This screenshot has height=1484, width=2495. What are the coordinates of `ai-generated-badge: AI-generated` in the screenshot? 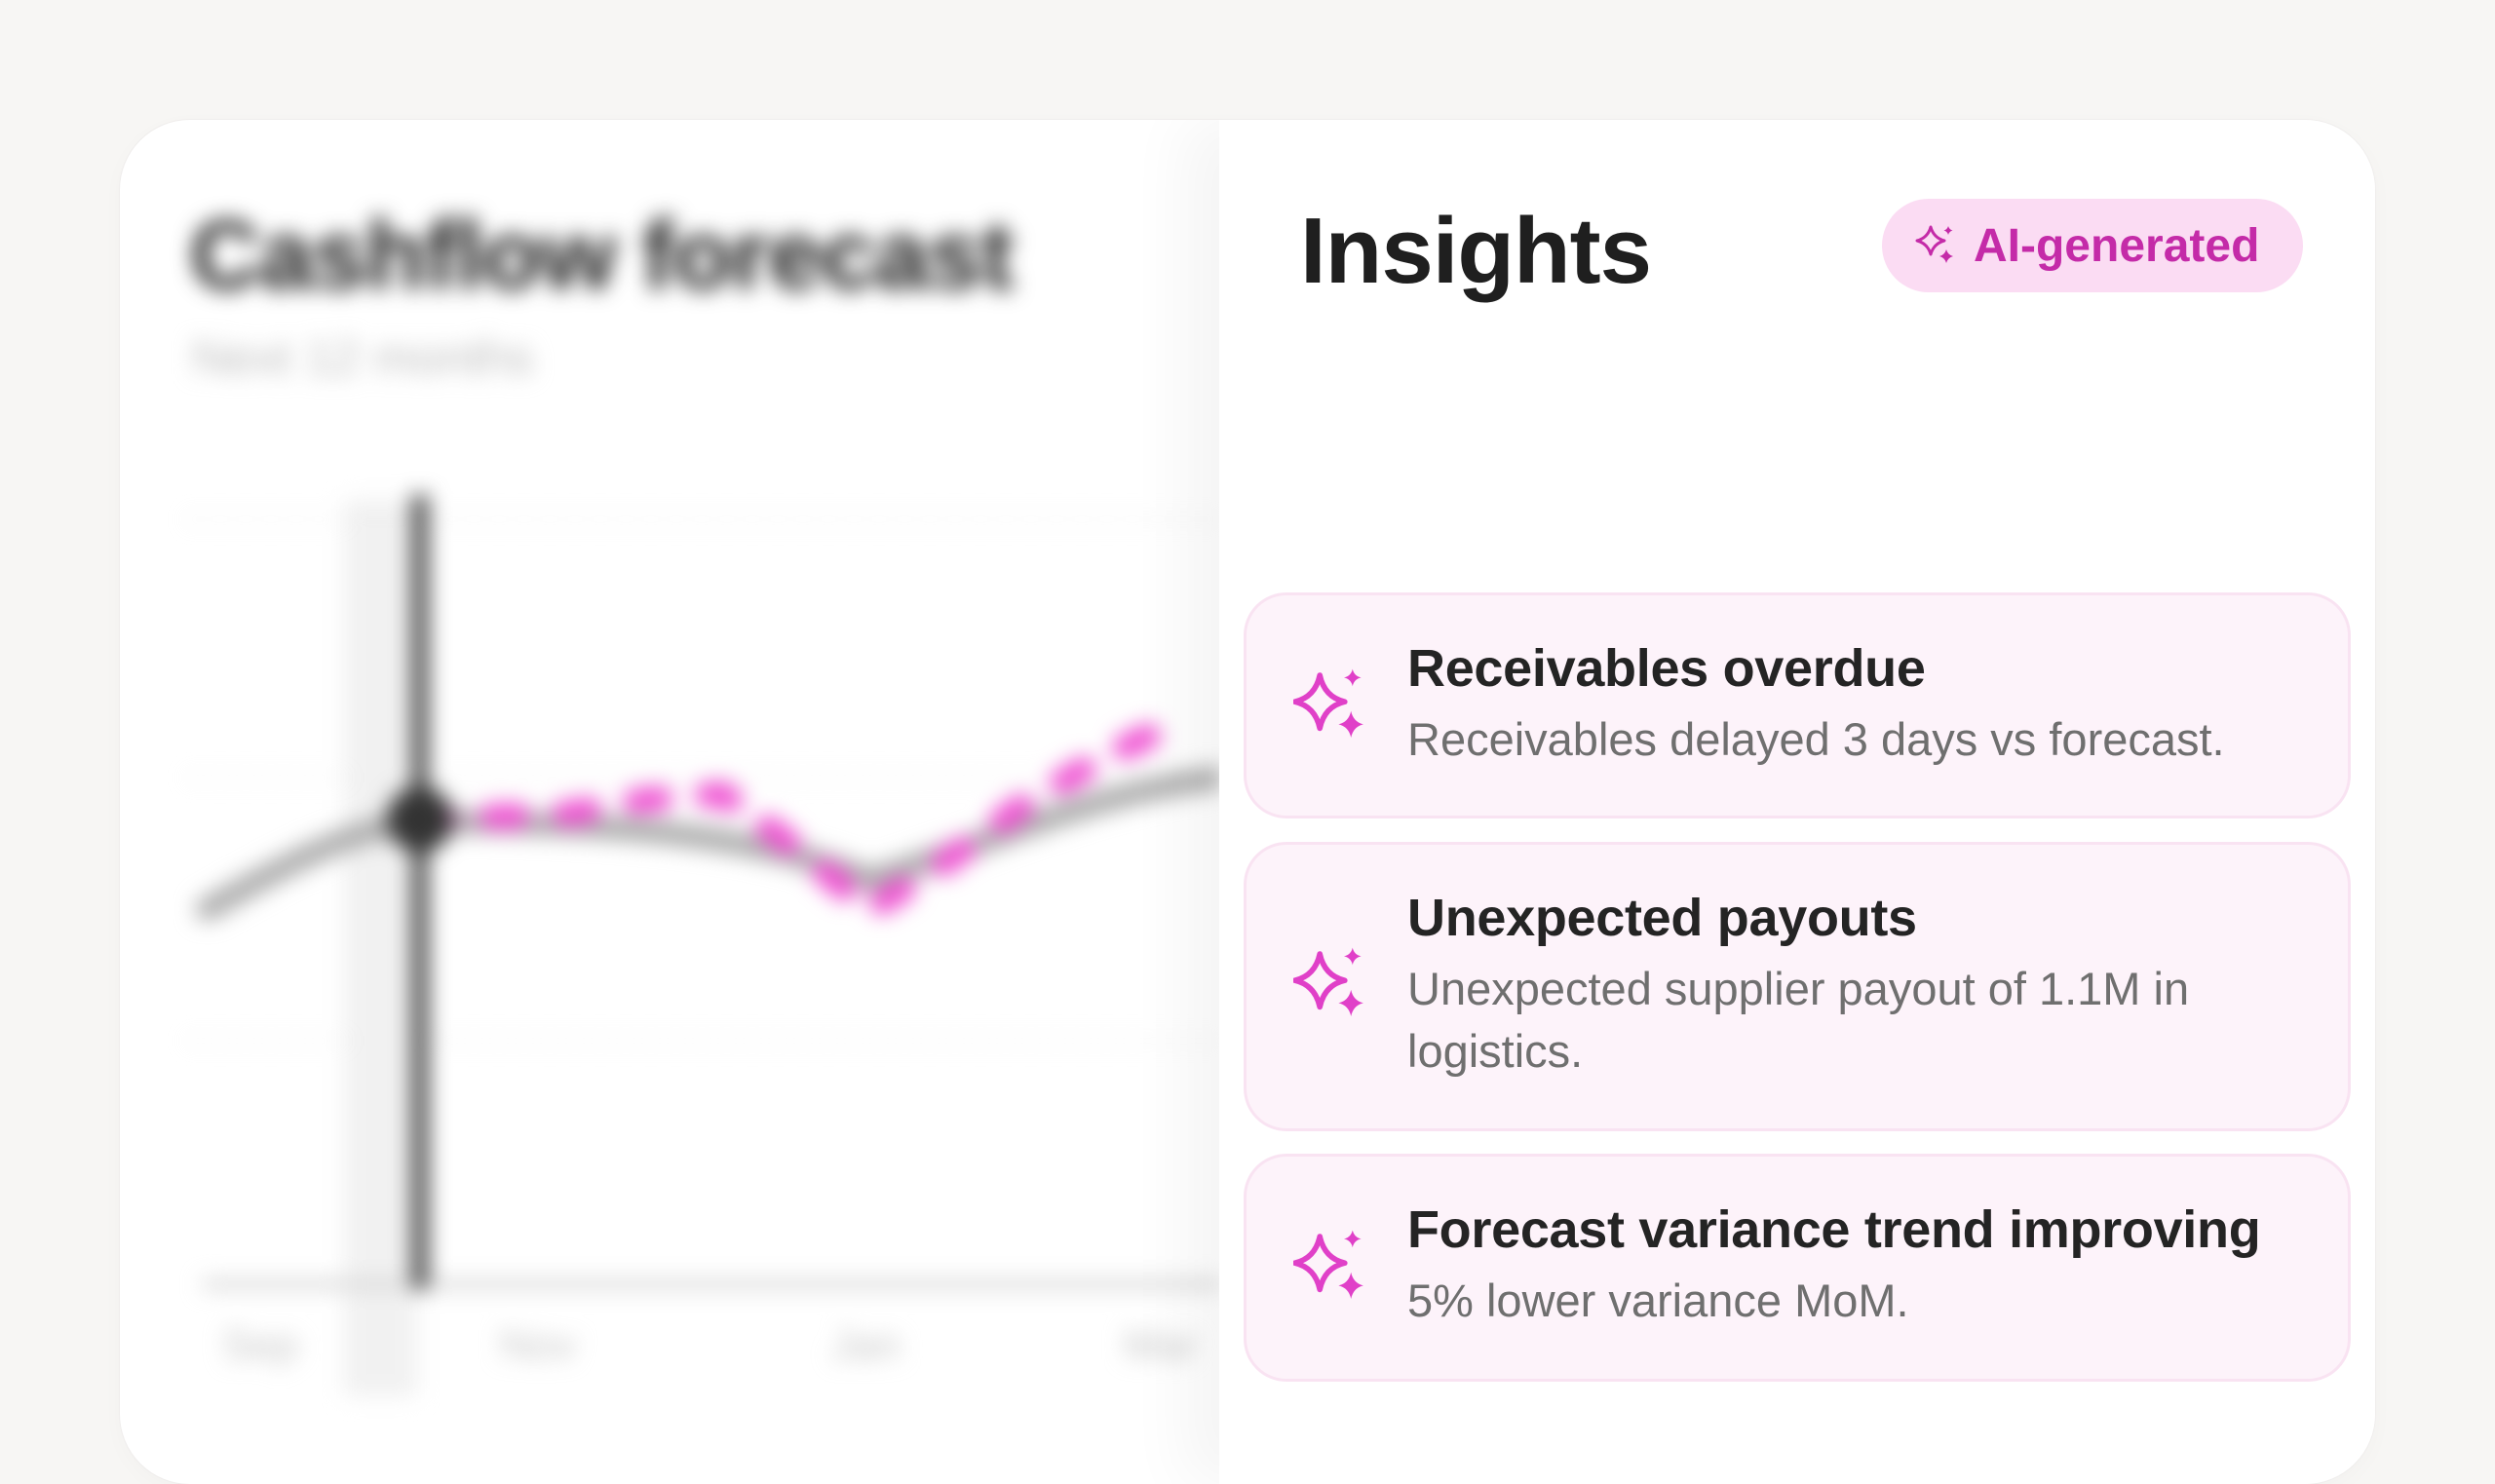 It's located at (2092, 245).